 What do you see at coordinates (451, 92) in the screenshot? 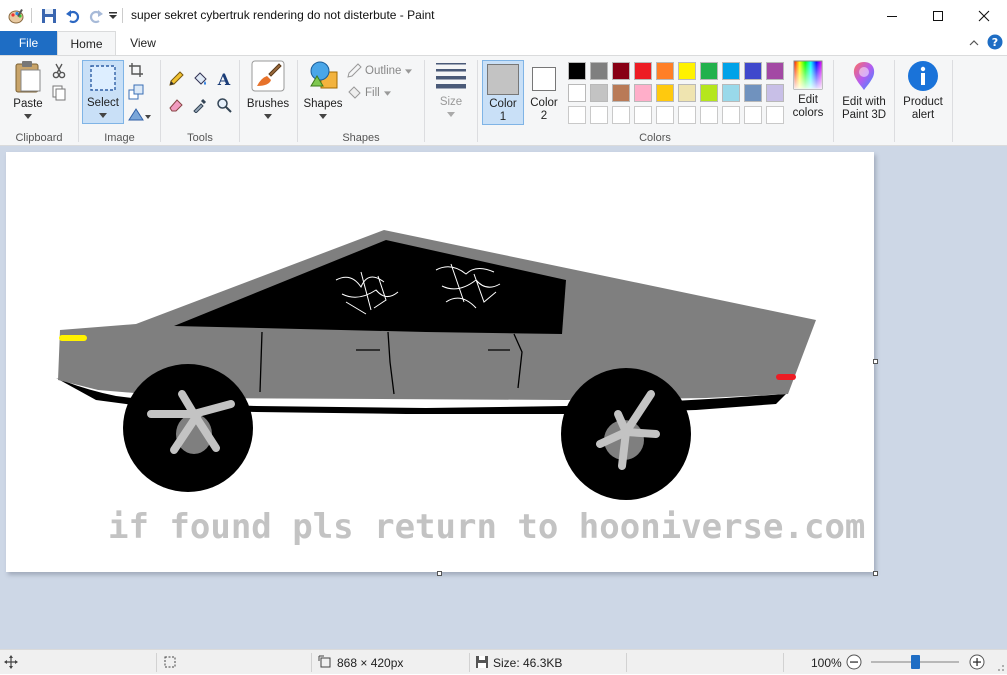
I see `size-button: Size` at bounding box center [451, 92].